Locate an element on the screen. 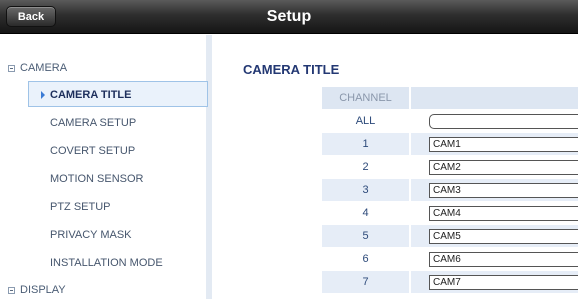 This screenshot has width=578, height=299. sidebar-item-label: PTZ SETUP is located at coordinates (80, 207).